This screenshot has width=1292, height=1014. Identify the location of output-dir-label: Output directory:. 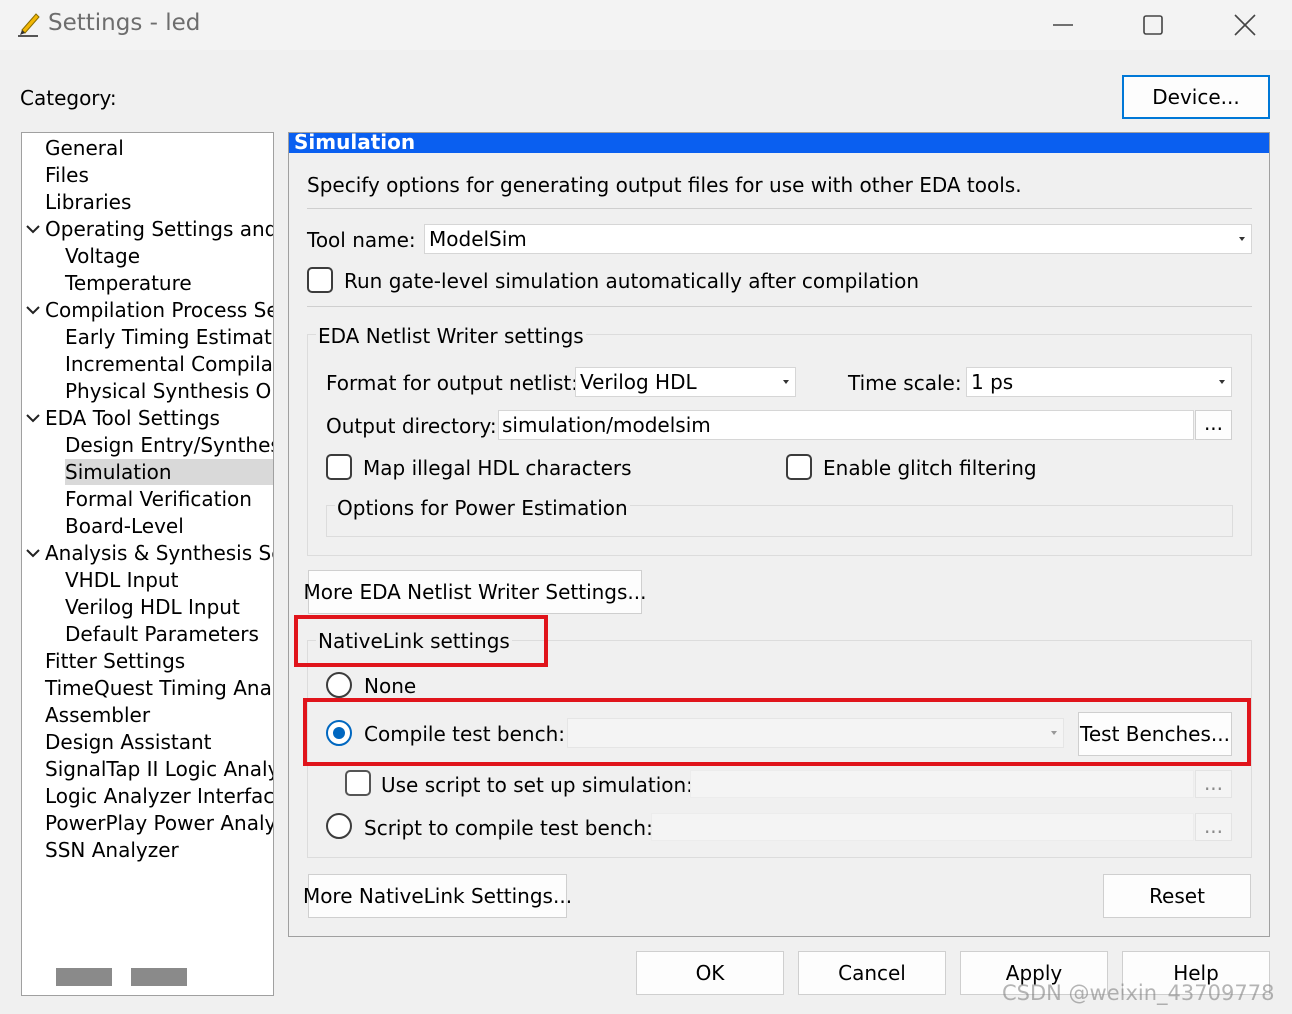
(411, 426).